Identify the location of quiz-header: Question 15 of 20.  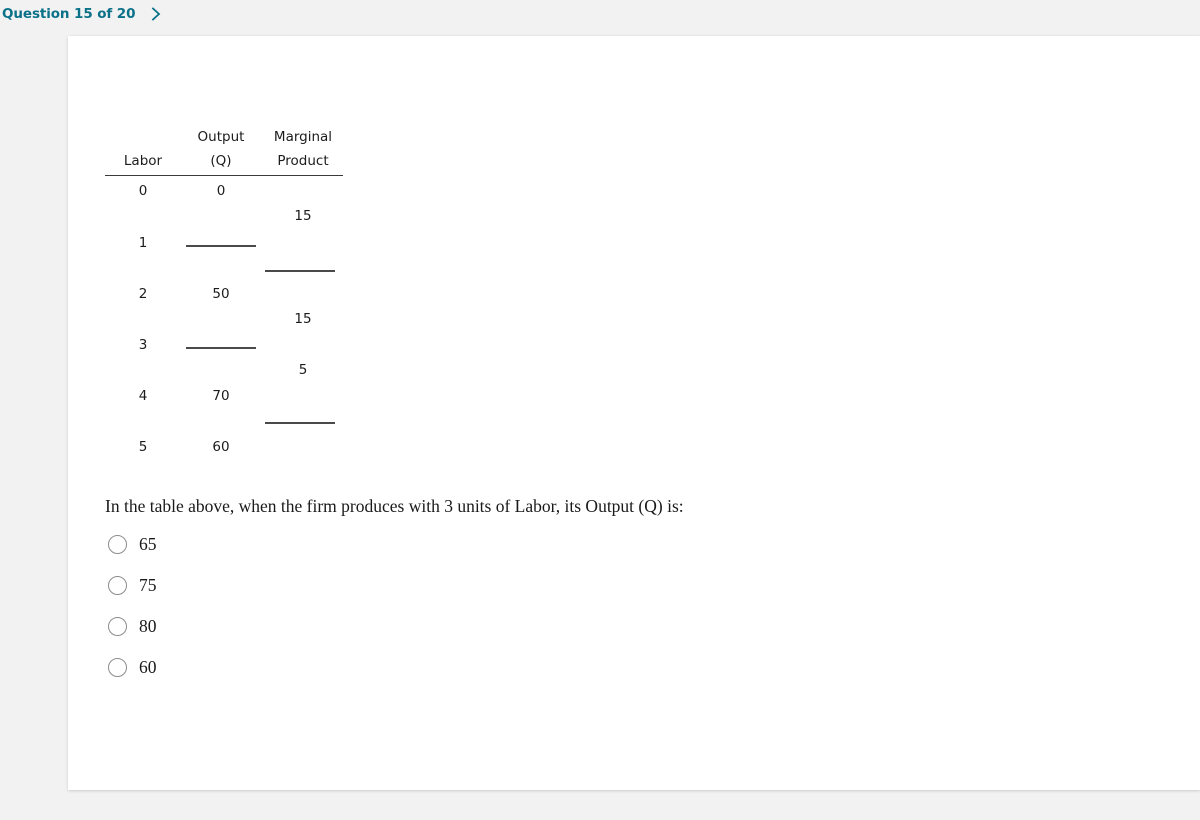
(81, 14).